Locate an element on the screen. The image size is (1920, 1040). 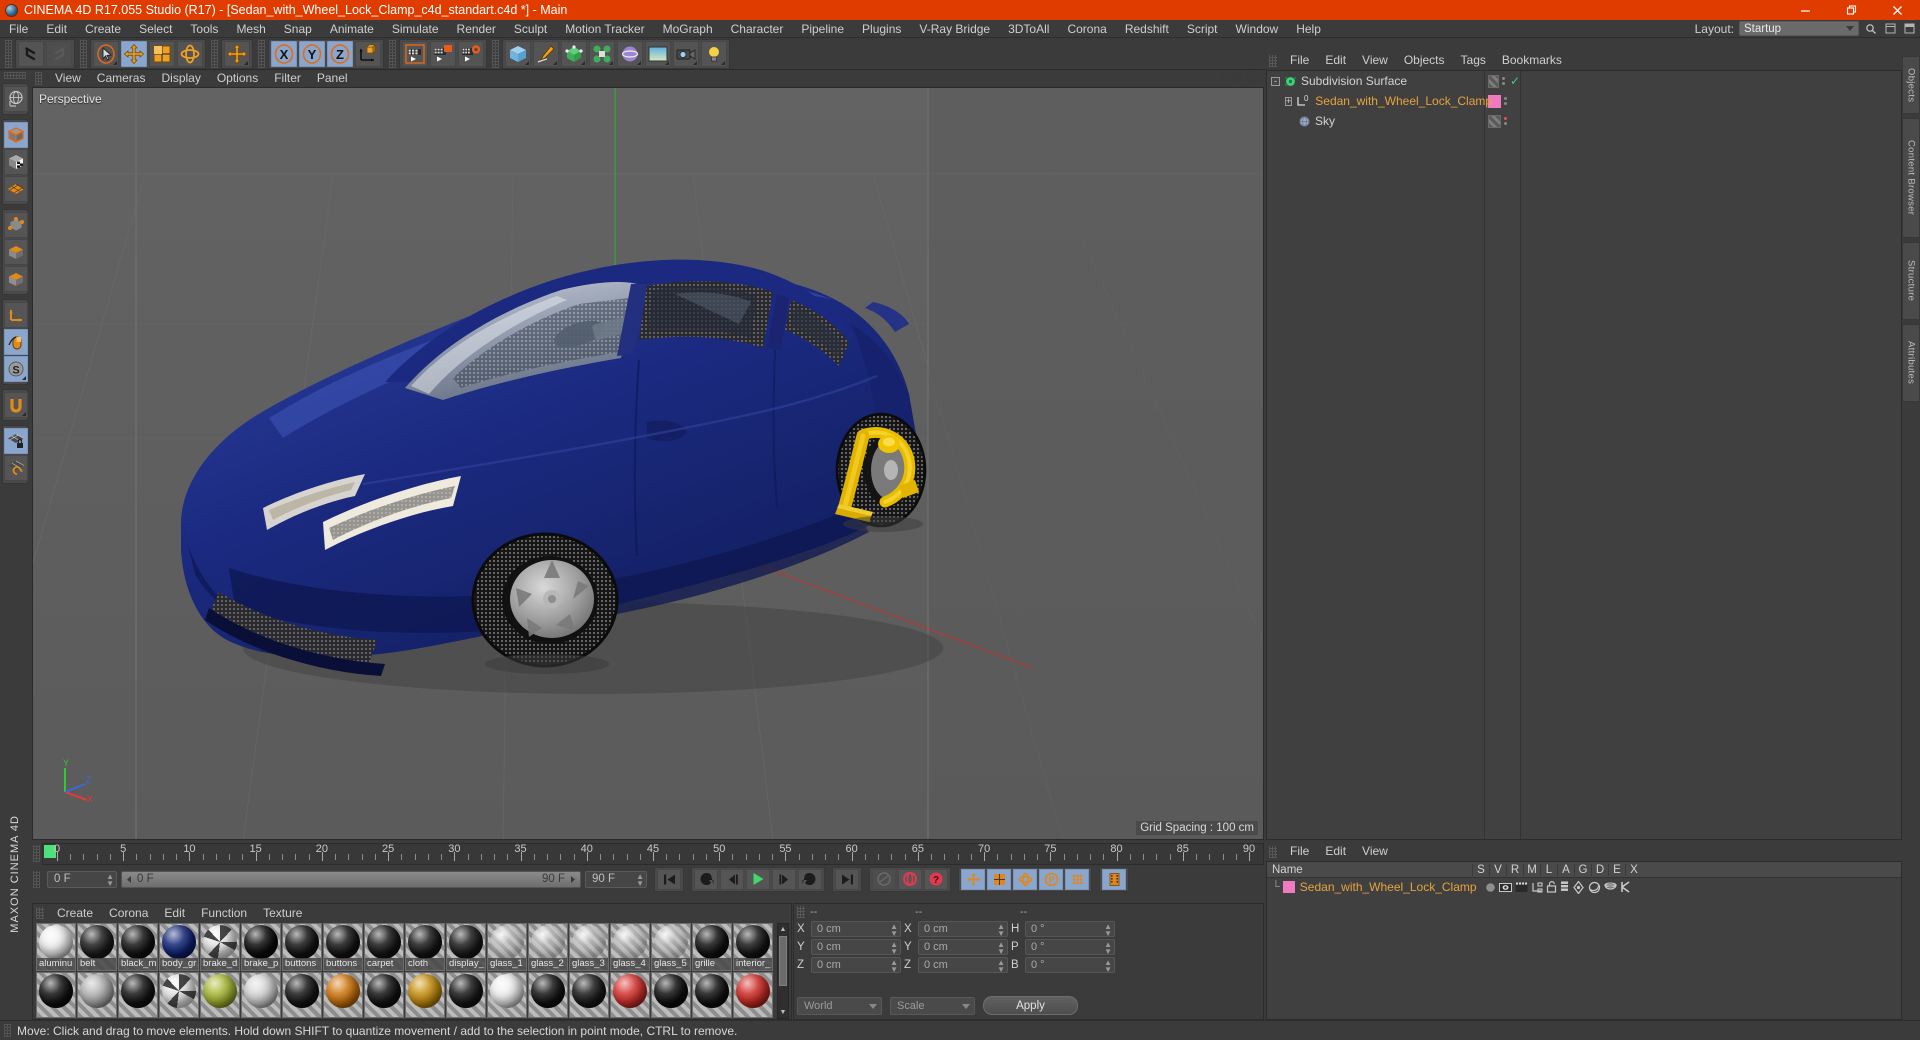
timeline-row2-grip is located at coordinates (36, 879).